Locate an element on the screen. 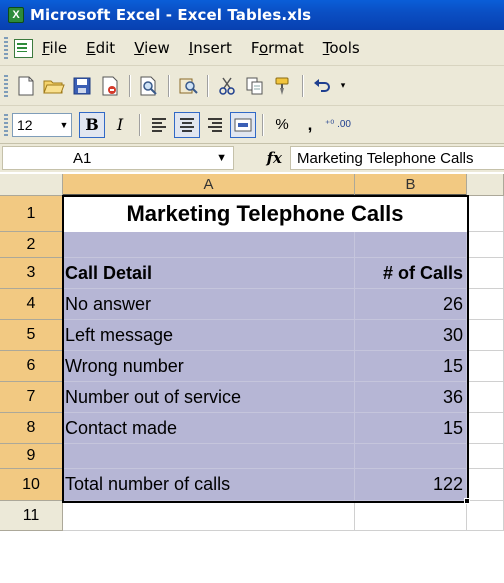 This screenshot has height=583, width=504. column-header-a: A is located at coordinates (209, 185).